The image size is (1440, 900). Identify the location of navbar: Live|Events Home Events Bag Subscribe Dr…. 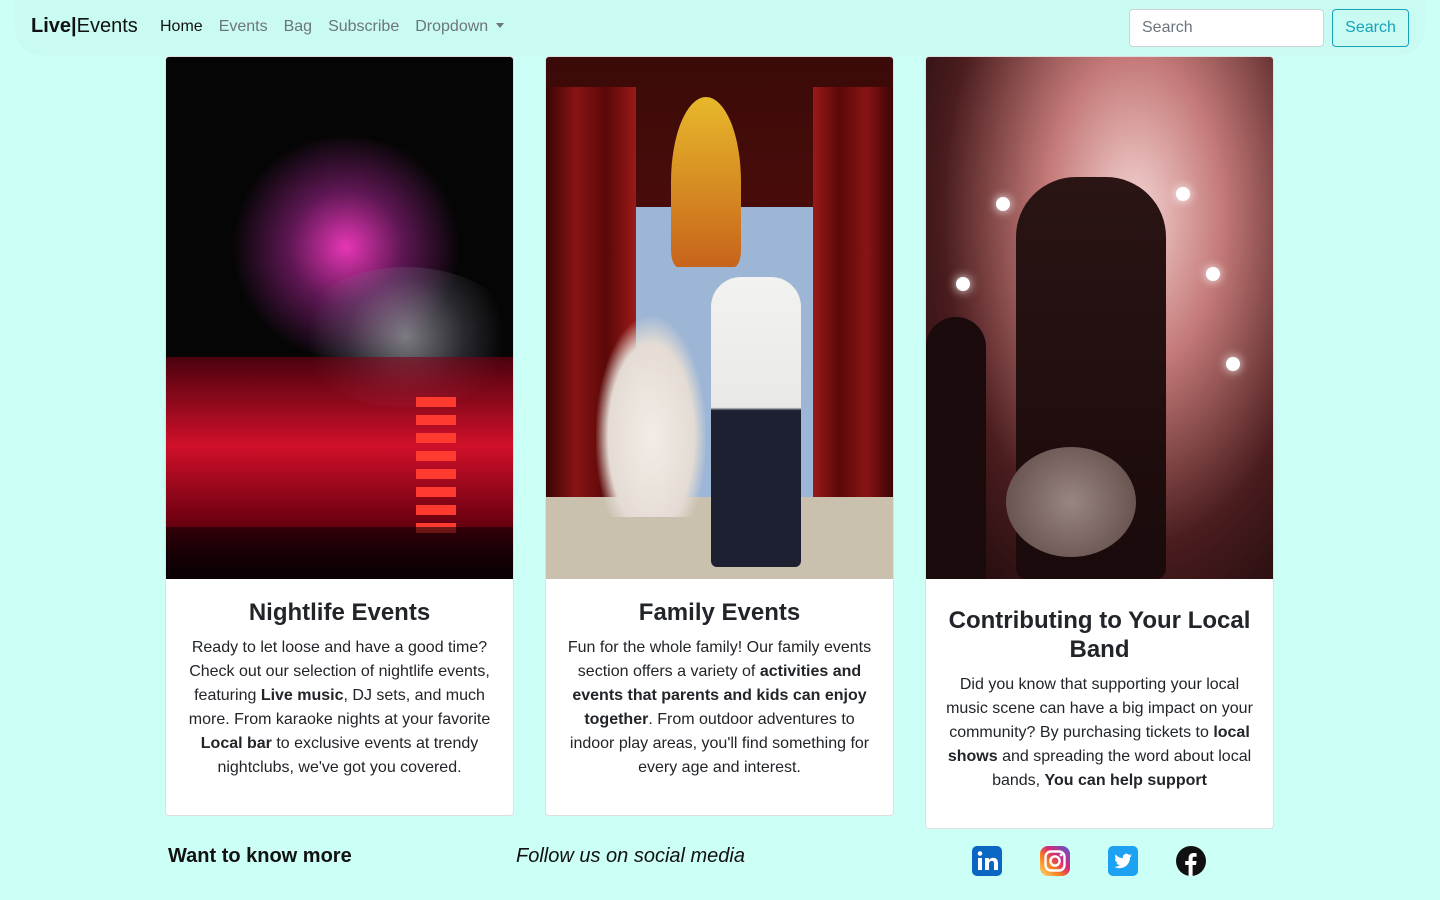
(720, 28).